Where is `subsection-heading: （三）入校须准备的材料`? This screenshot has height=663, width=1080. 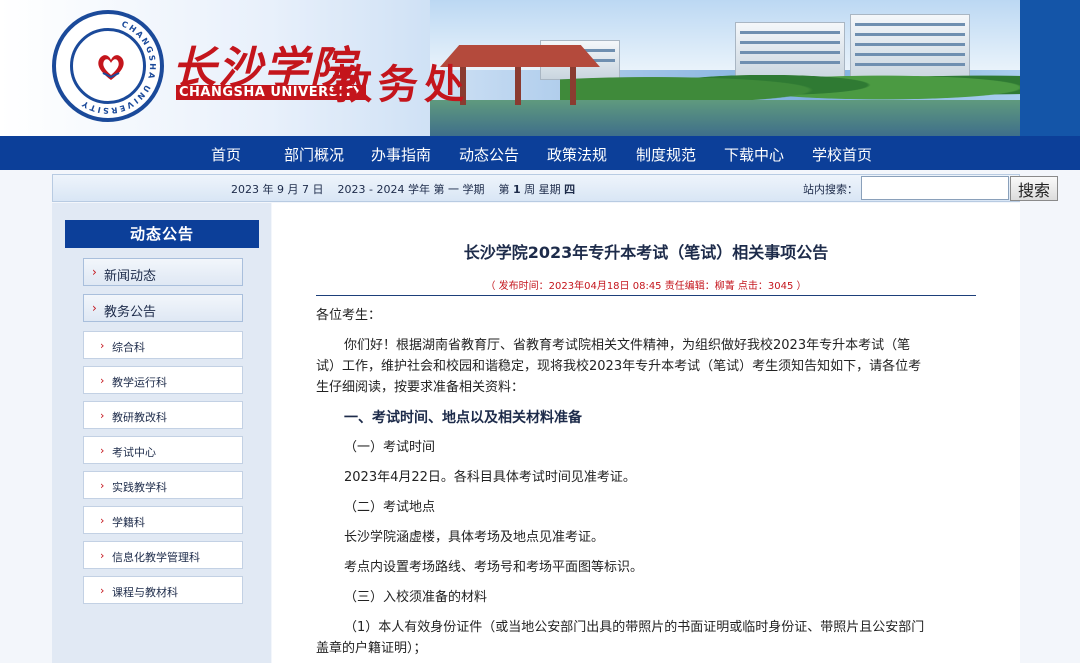
subsection-heading: （三）入校须准备的材料 is located at coordinates (416, 597).